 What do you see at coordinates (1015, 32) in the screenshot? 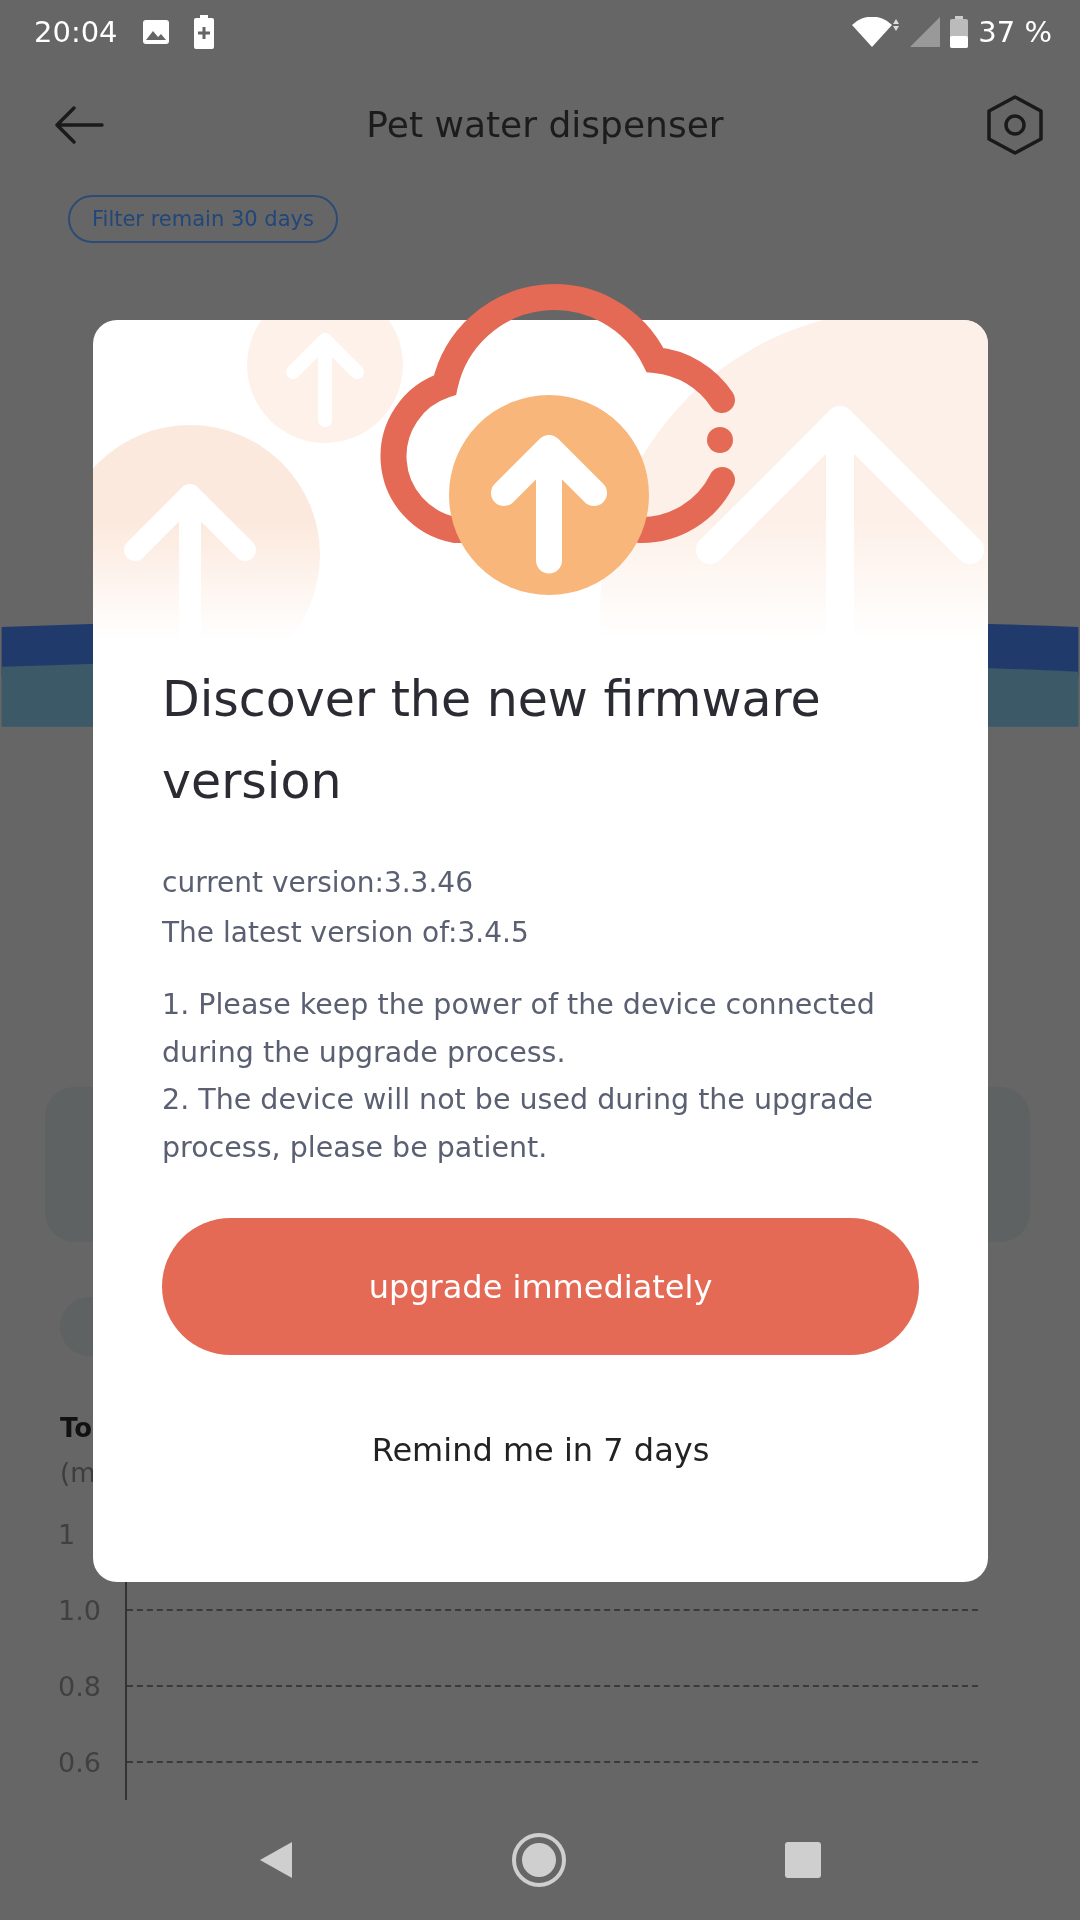
I see `battery-percentage: 37 %` at bounding box center [1015, 32].